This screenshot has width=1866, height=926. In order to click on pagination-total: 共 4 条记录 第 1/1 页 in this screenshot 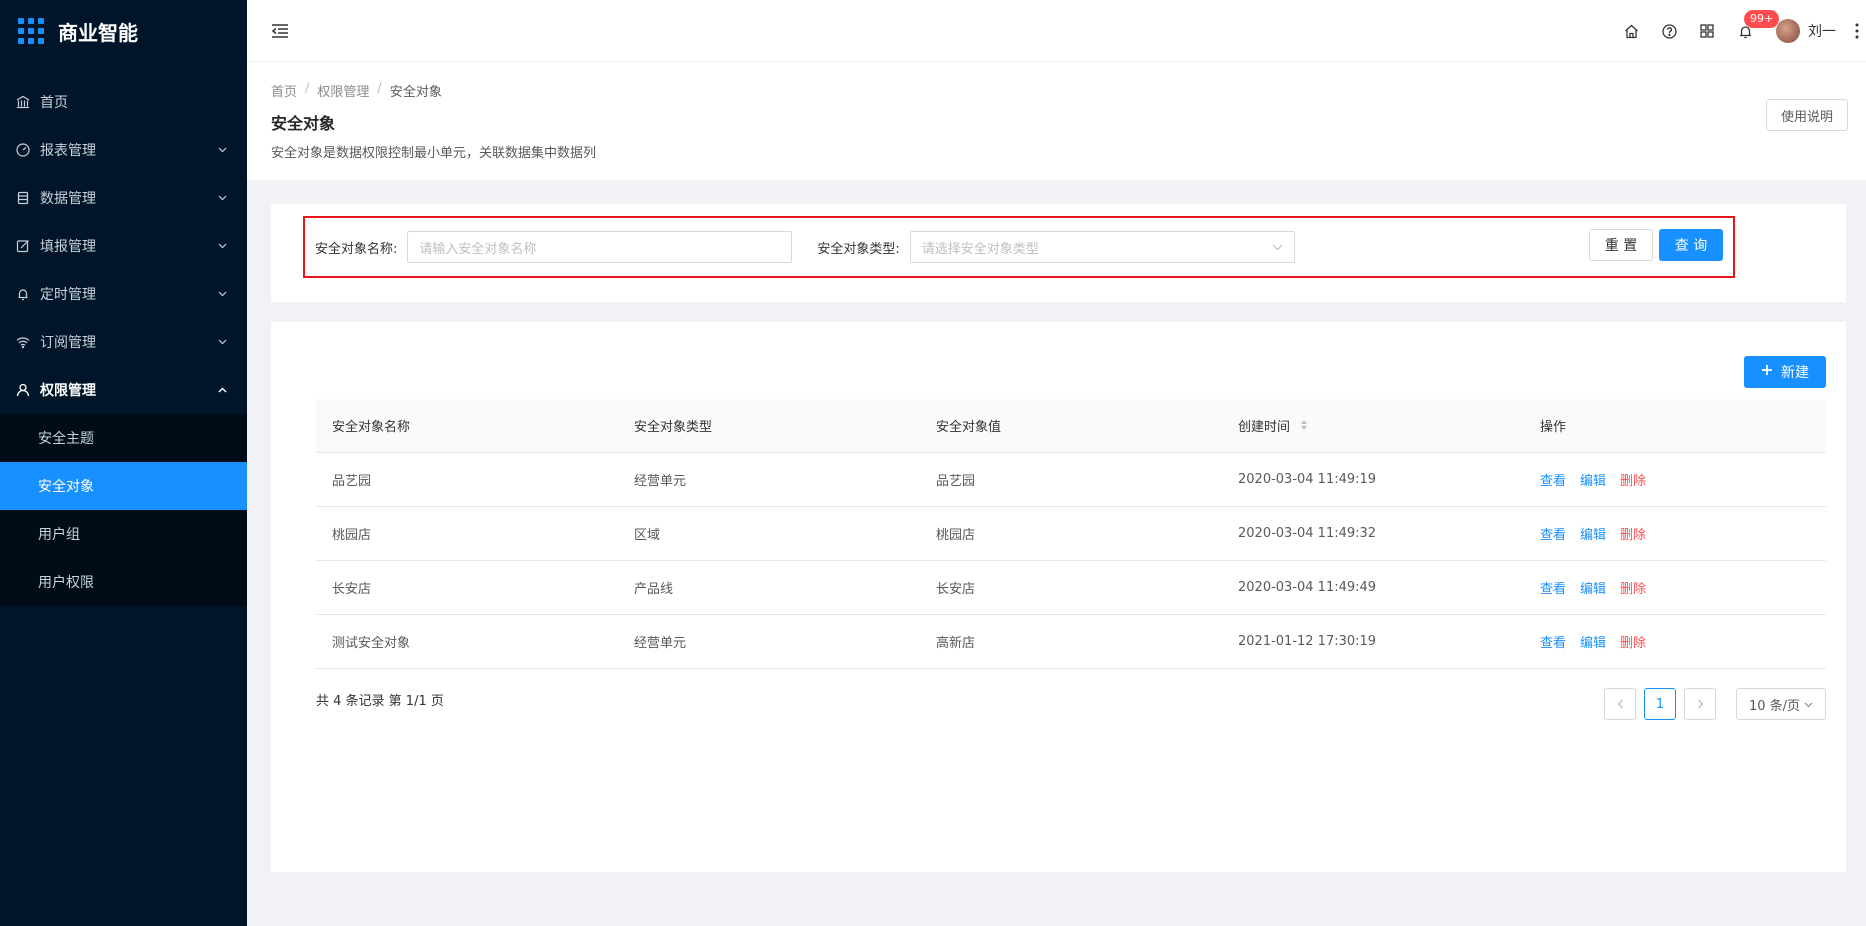, I will do `click(380, 701)`.